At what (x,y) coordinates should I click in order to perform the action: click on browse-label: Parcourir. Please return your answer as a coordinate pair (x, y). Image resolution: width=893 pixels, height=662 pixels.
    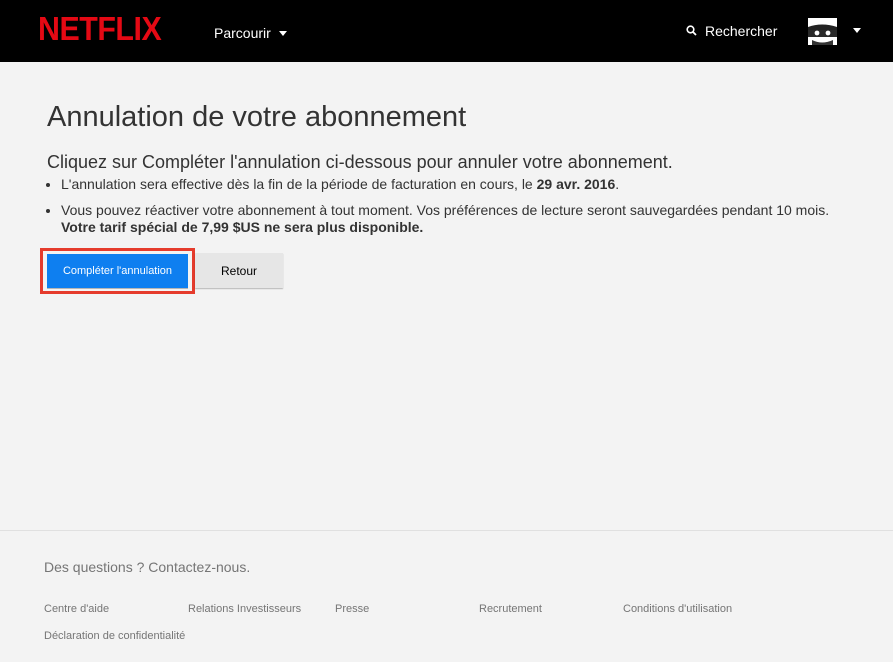
    Looking at the image, I should click on (242, 33).